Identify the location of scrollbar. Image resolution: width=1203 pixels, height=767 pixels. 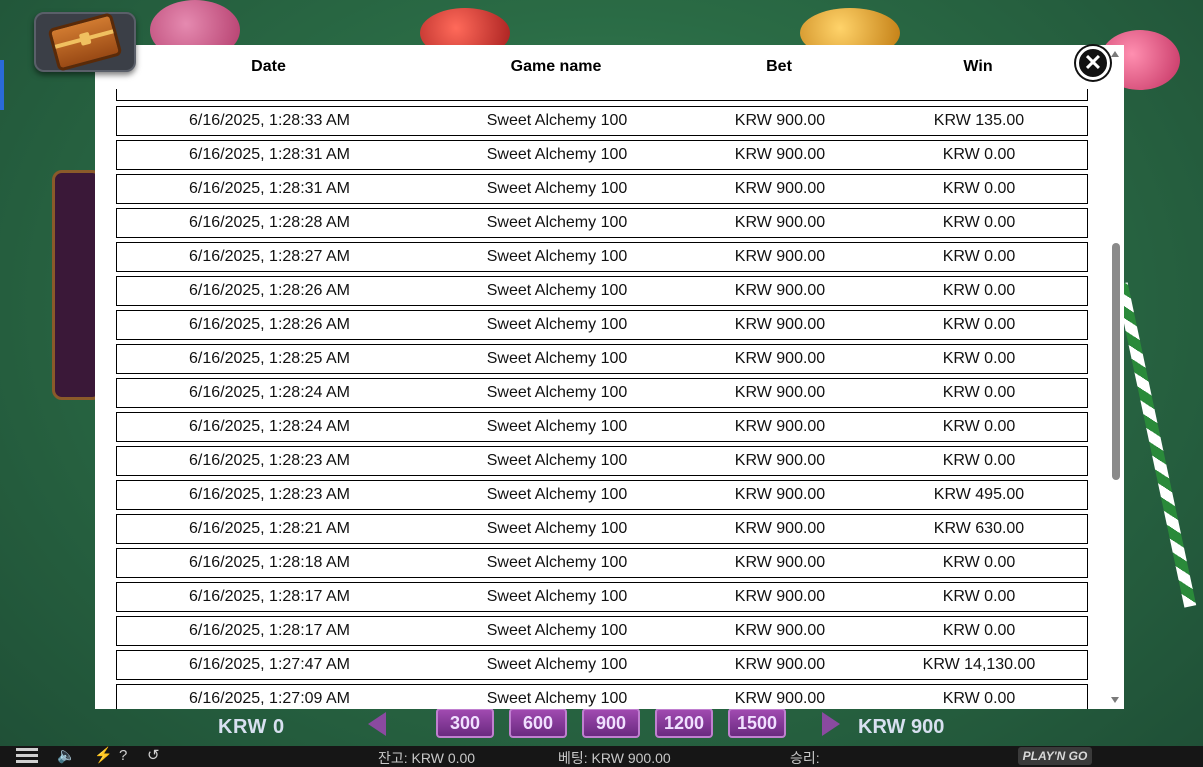
(1115, 377).